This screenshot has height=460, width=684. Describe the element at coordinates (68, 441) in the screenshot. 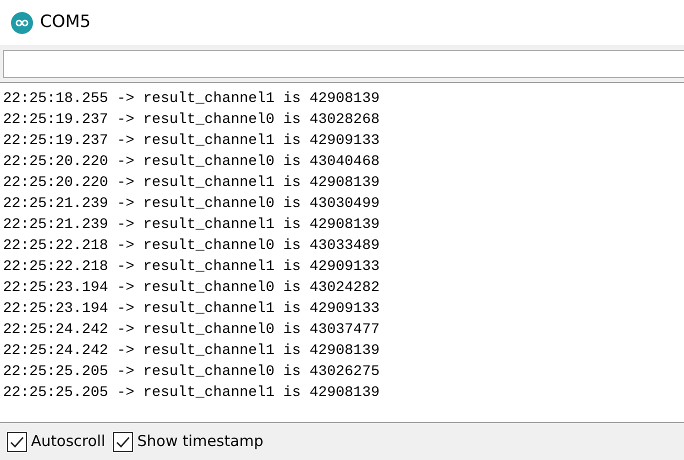

I see `checkbox-label: Autoscroll` at that location.